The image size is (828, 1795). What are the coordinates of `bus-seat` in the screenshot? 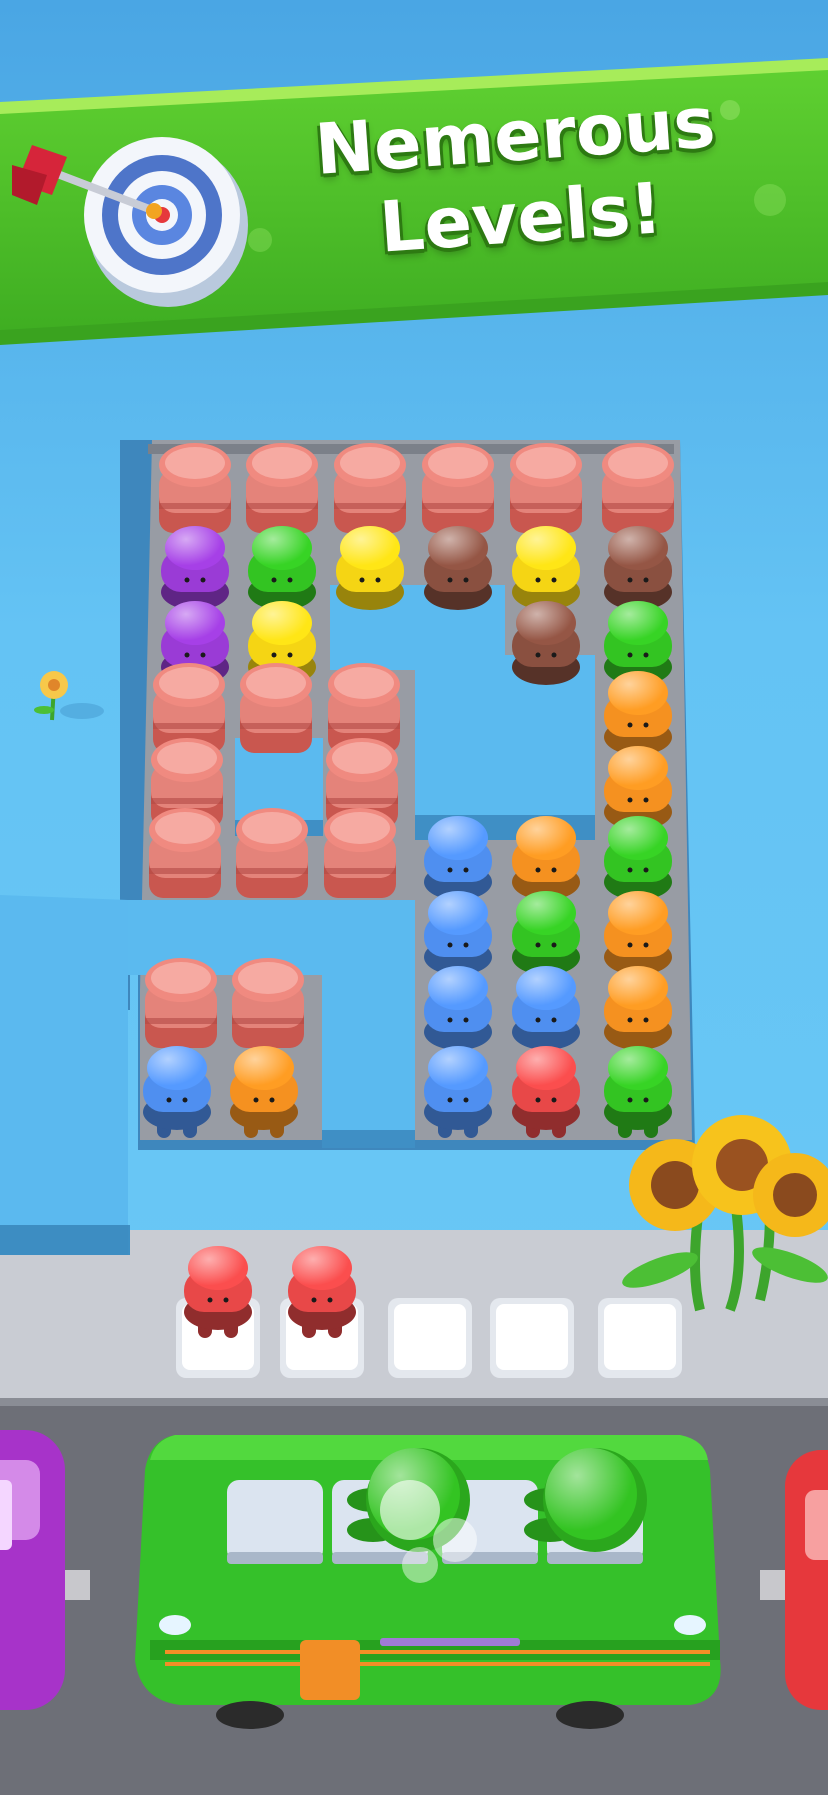 It's located at (275, 1522).